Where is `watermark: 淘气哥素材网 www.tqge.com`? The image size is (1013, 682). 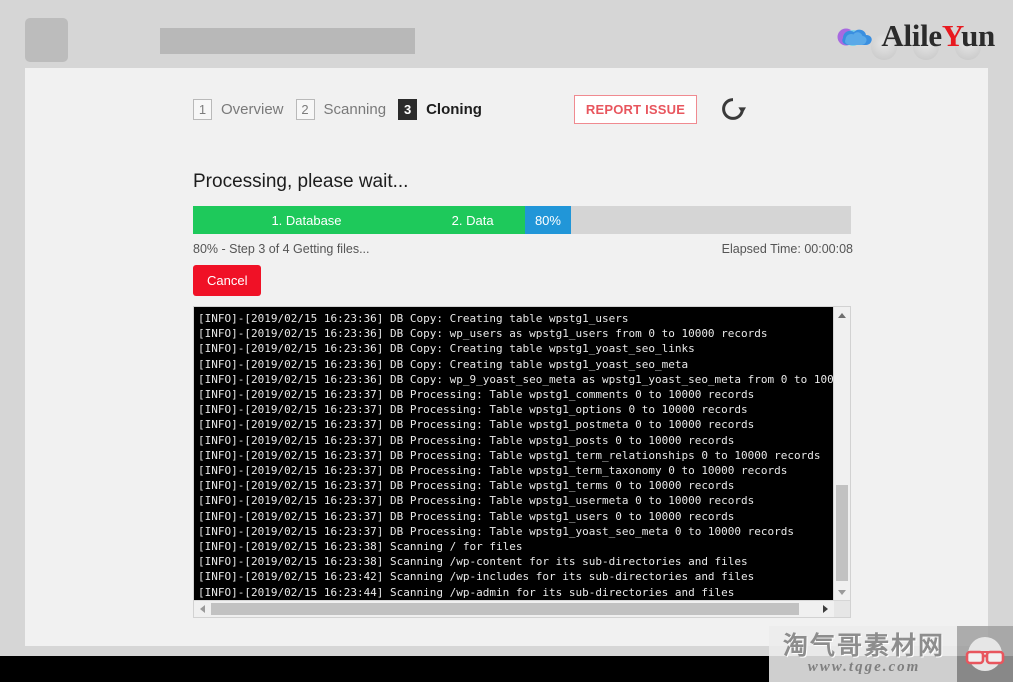 watermark: 淘气哥素材网 www.tqge.com is located at coordinates (890, 654).